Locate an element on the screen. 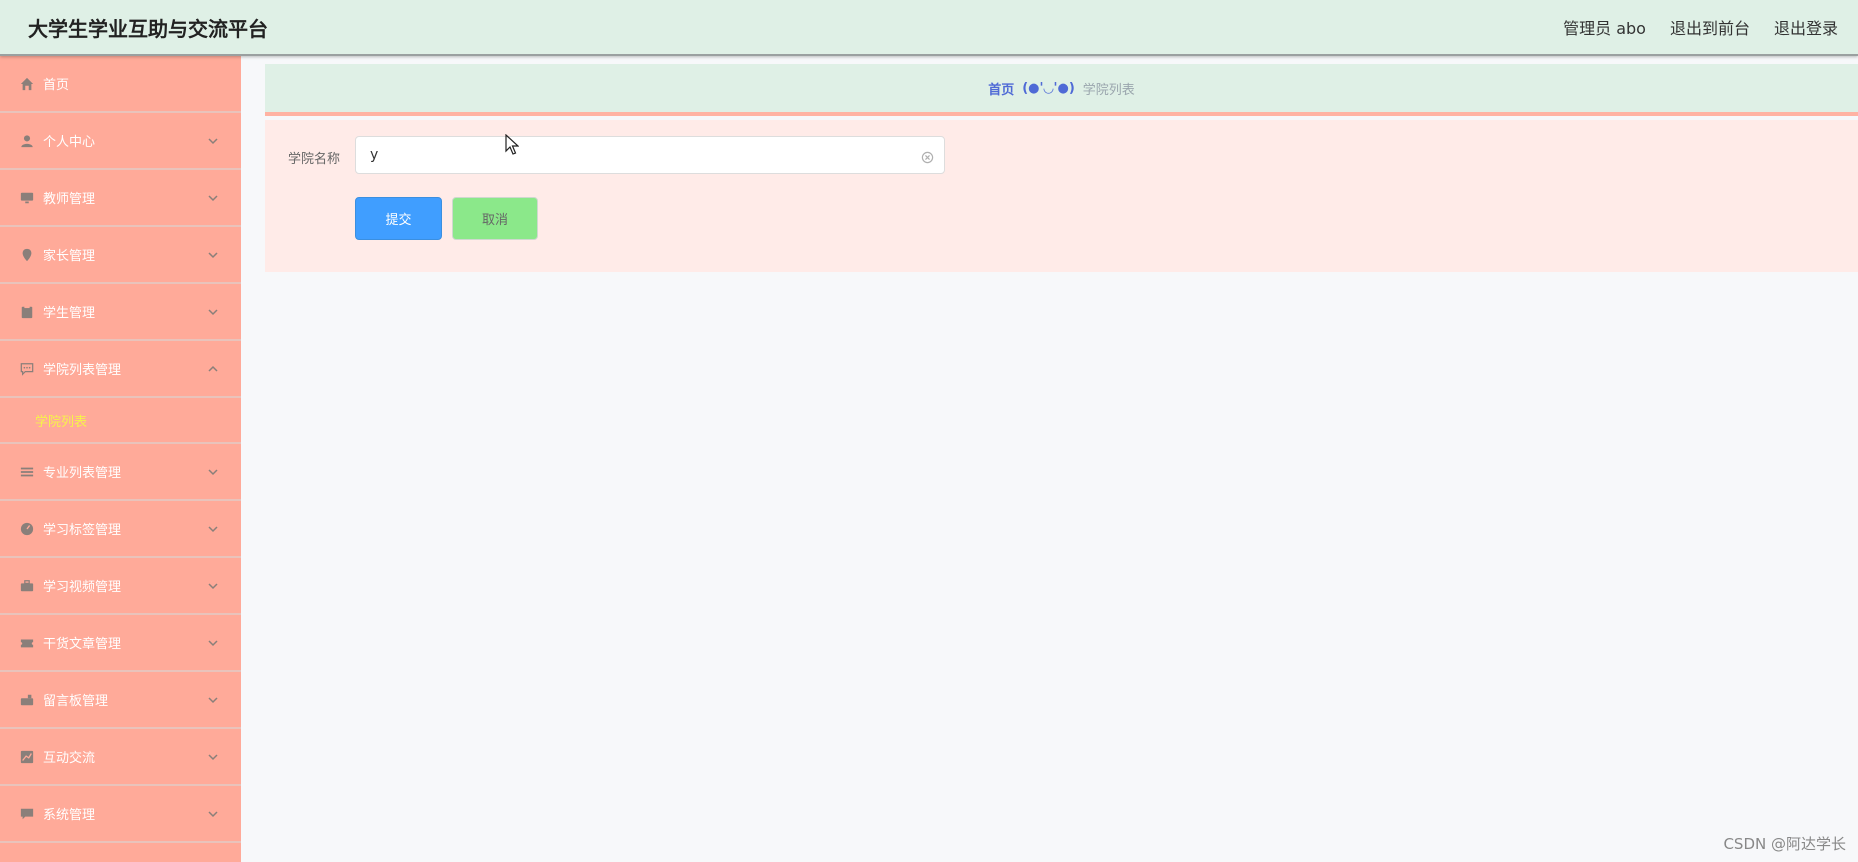 Image resolution: width=1858 pixels, height=862 pixels. sidebar-item-label: 留言板管理 is located at coordinates (76, 701).